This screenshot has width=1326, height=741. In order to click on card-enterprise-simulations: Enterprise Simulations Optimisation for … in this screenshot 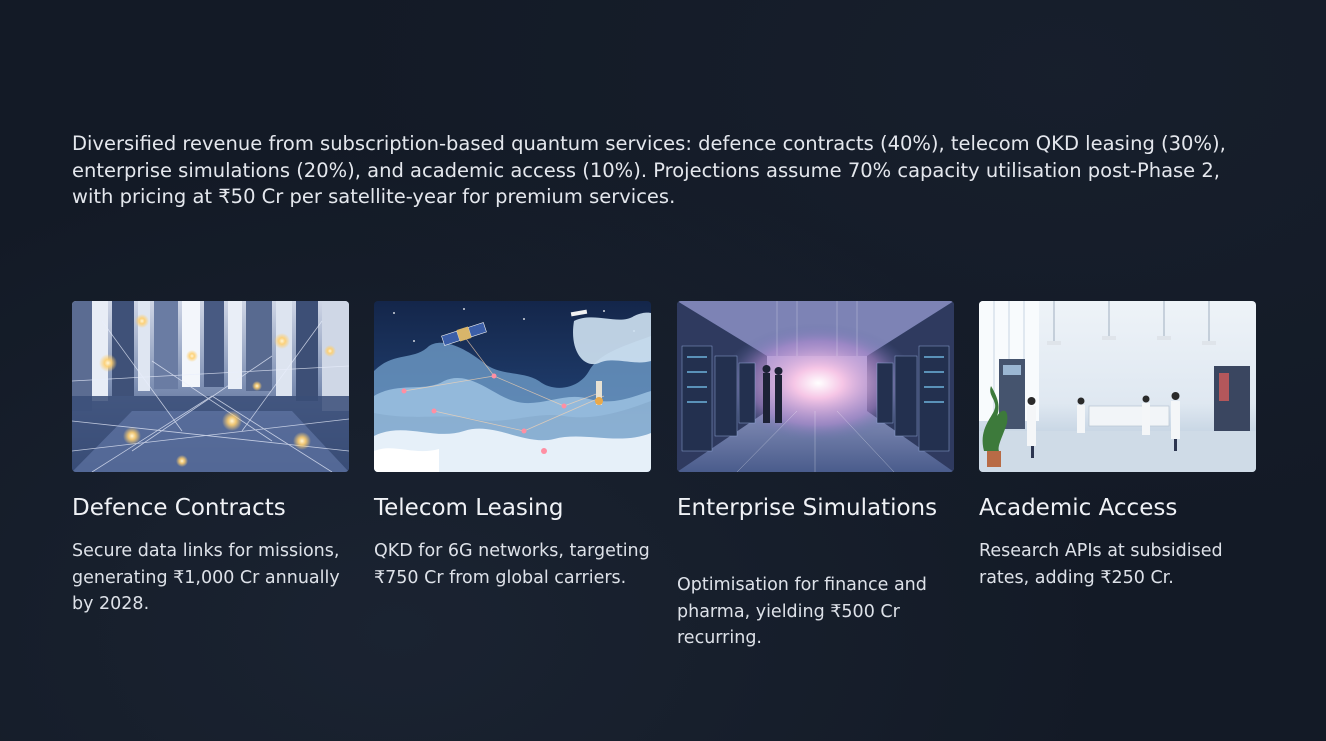, I will do `click(815, 474)`.